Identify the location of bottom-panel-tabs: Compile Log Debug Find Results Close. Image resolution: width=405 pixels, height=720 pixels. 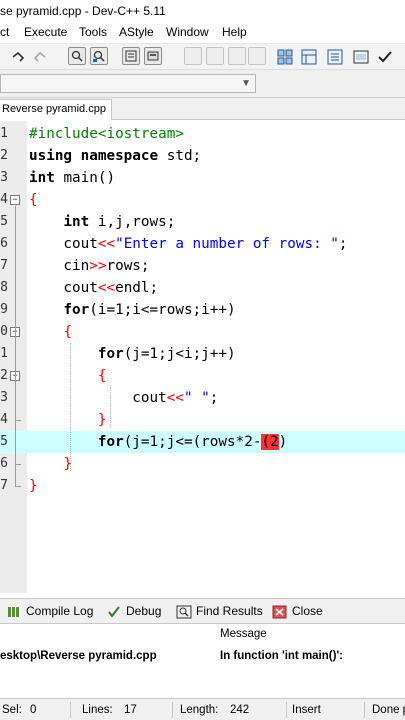
(202, 611).